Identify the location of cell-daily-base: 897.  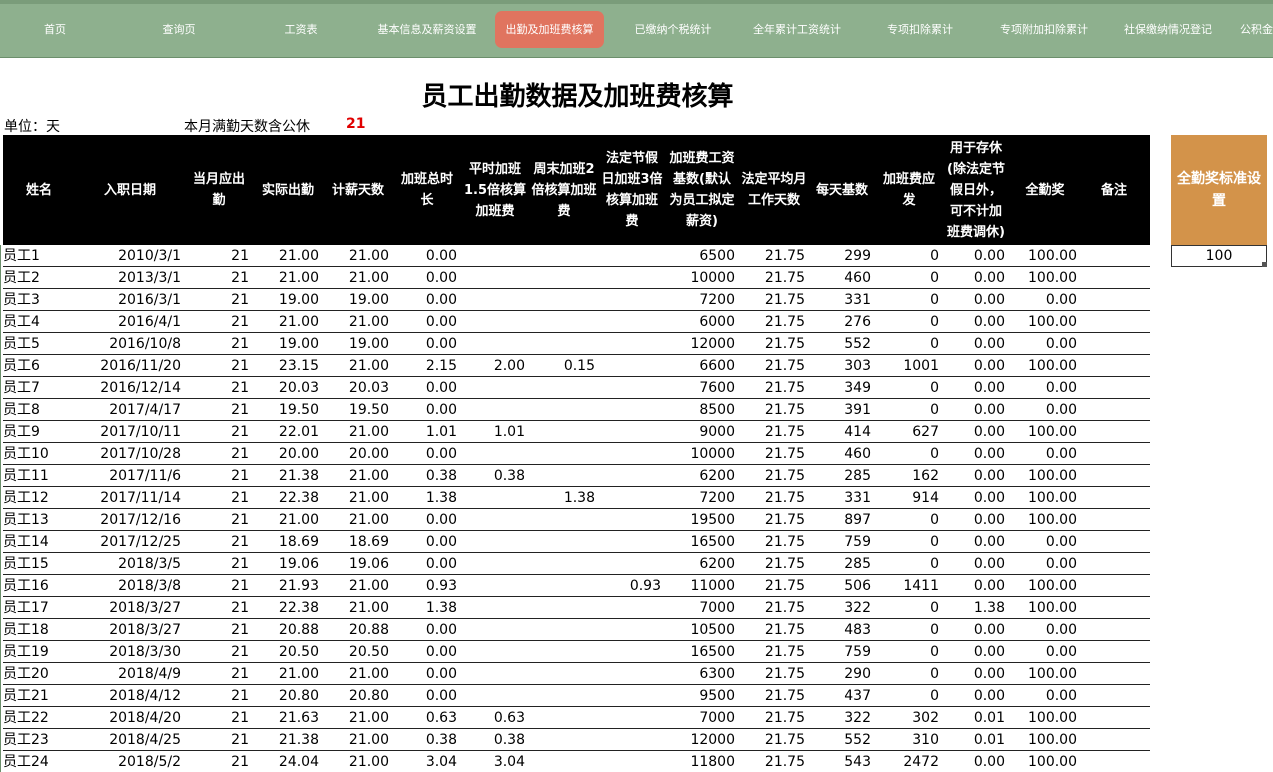
(842, 520).